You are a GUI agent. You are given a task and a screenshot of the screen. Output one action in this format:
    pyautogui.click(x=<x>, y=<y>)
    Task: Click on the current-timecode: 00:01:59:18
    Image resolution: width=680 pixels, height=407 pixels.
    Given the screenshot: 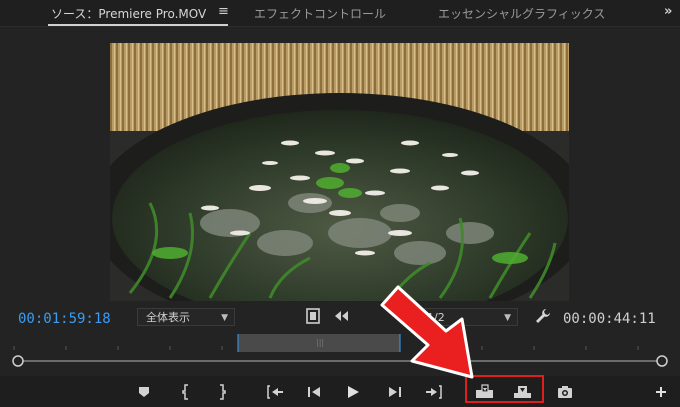 What is the action you would take?
    pyautogui.click(x=64, y=319)
    